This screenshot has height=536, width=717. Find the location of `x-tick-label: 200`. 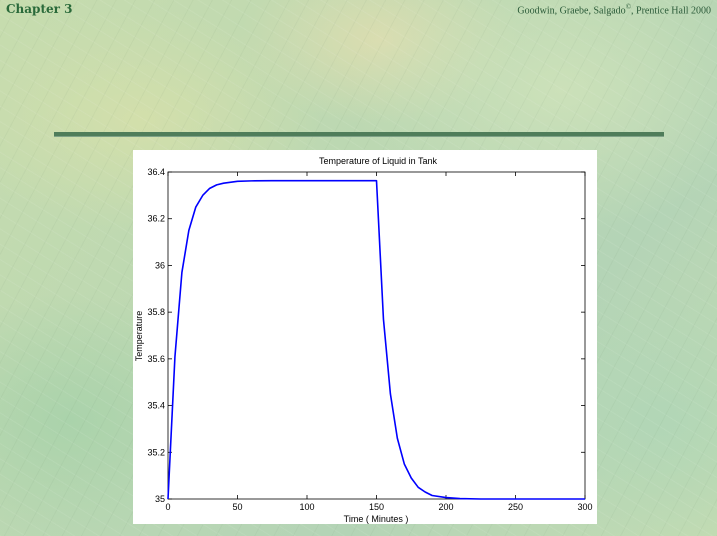

x-tick-label: 200 is located at coordinates (445, 507).